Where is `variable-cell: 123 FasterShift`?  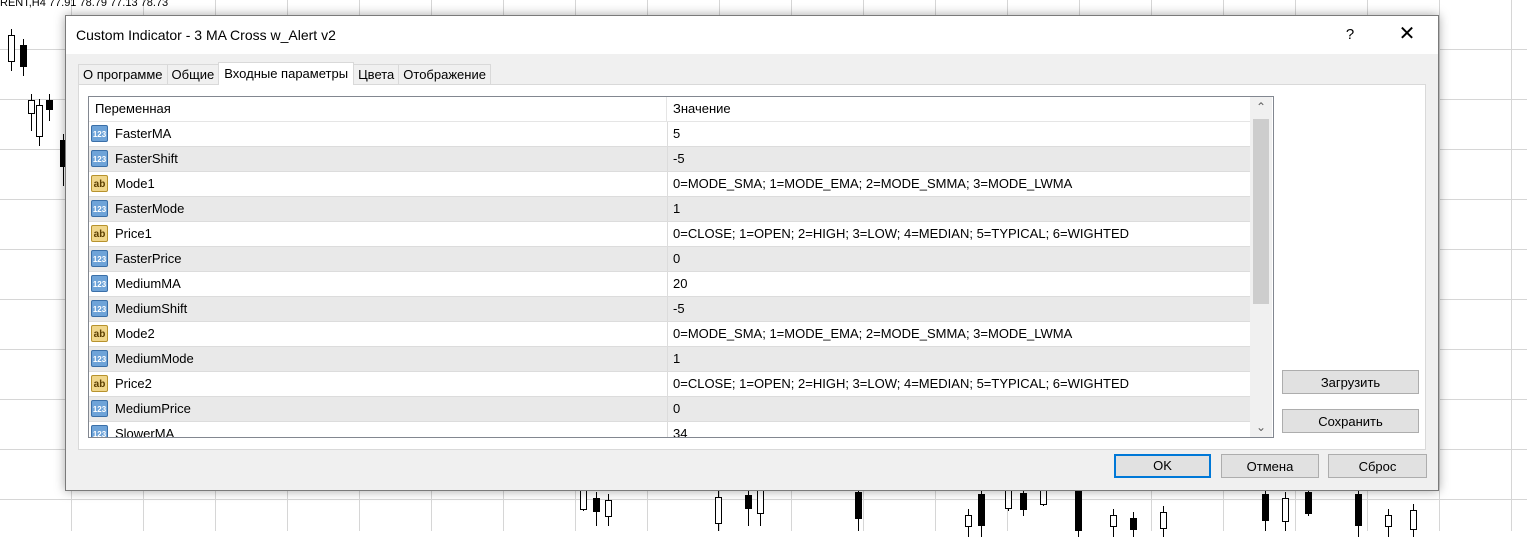
variable-cell: 123 FasterShift is located at coordinates (378, 159).